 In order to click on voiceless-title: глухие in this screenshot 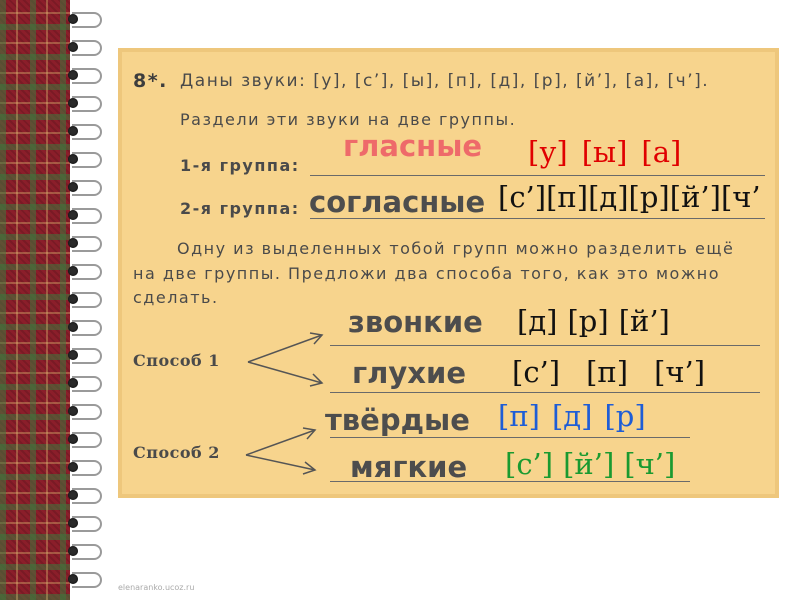, I will do `click(409, 373)`.